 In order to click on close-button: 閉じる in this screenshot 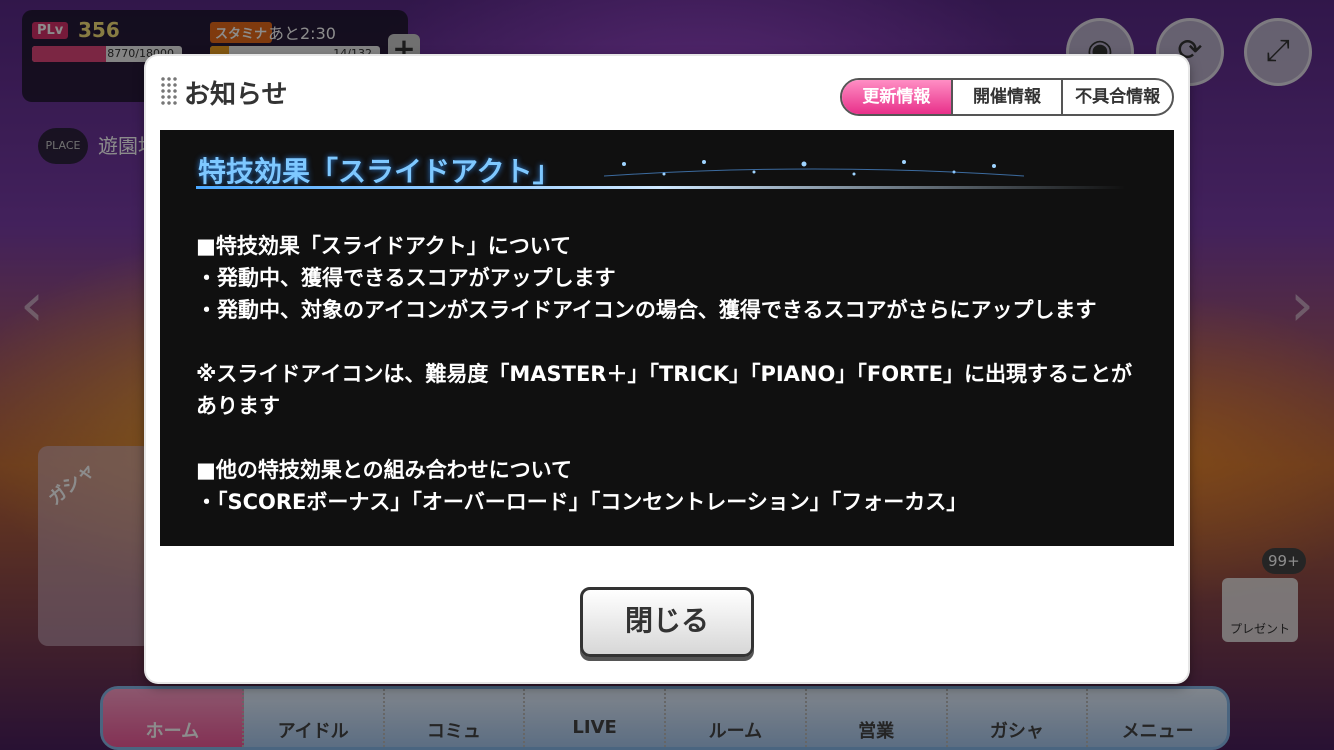, I will do `click(667, 622)`.